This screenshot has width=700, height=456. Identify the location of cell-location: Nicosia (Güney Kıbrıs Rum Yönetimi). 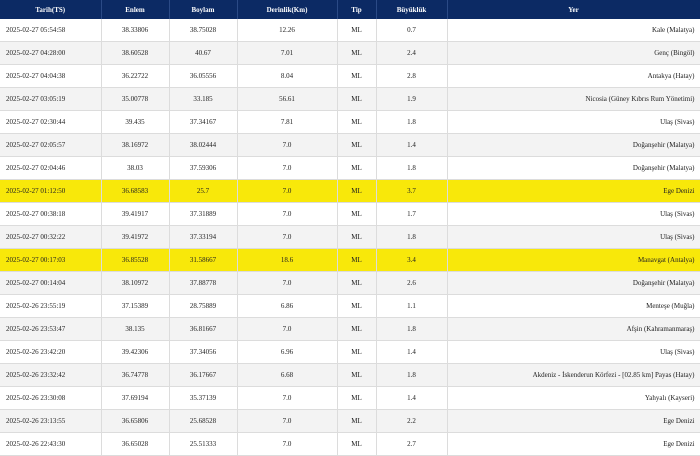
(573, 99).